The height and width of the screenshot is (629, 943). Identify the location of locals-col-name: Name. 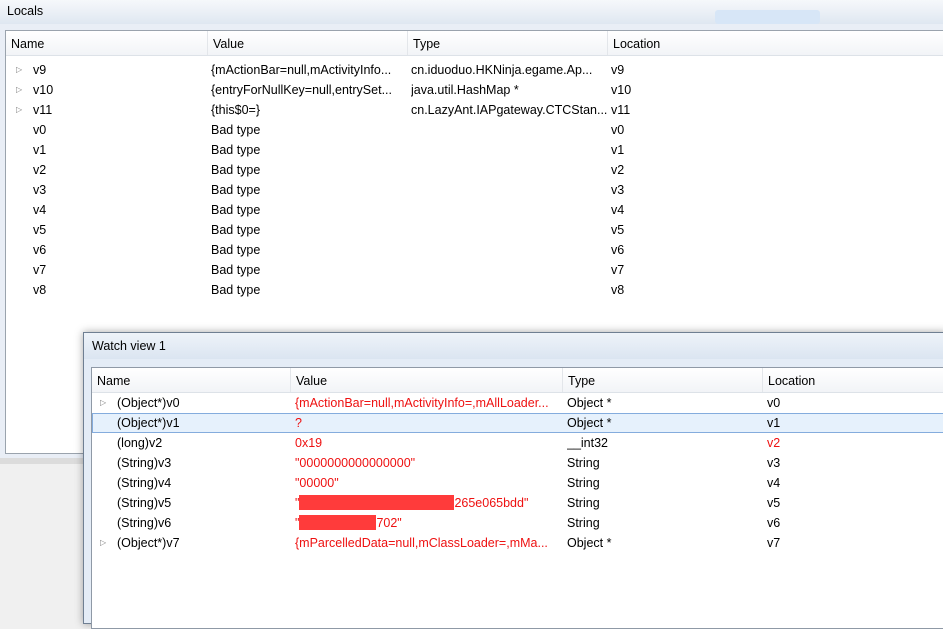
(107, 43).